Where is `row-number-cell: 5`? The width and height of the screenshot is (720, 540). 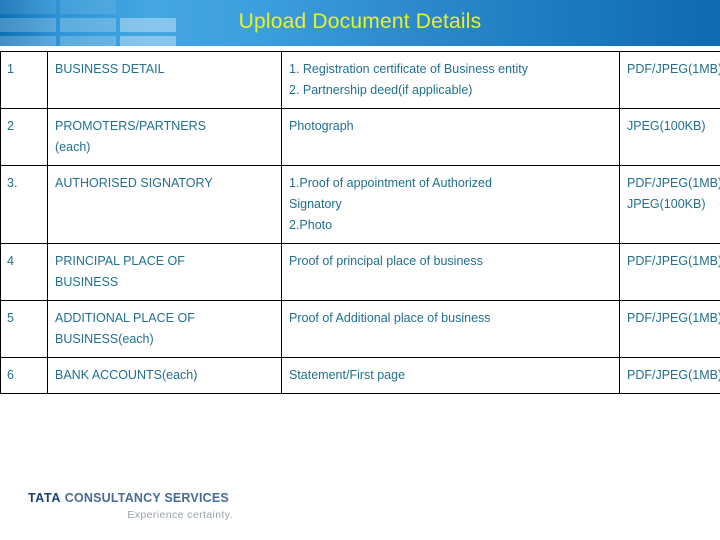 row-number-cell: 5 is located at coordinates (24, 329).